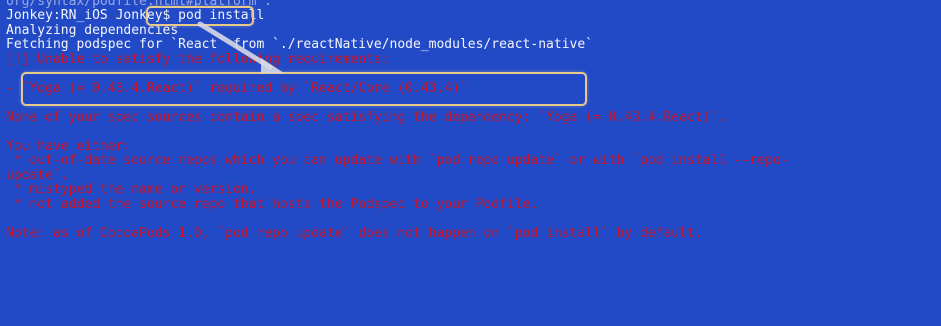 Image resolution: width=941 pixels, height=326 pixels. What do you see at coordinates (200, 16) in the screenshot?
I see `highlight-box-pod-install` at bounding box center [200, 16].